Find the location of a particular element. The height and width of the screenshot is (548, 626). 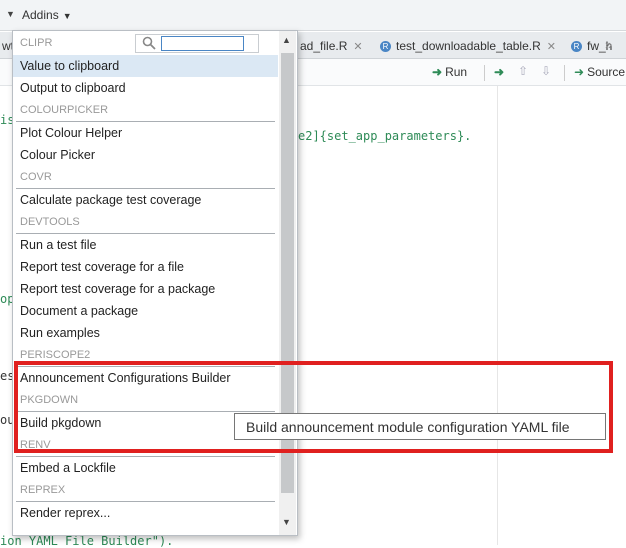

arrow-up-icon: ⇧ is located at coordinates (523, 71).